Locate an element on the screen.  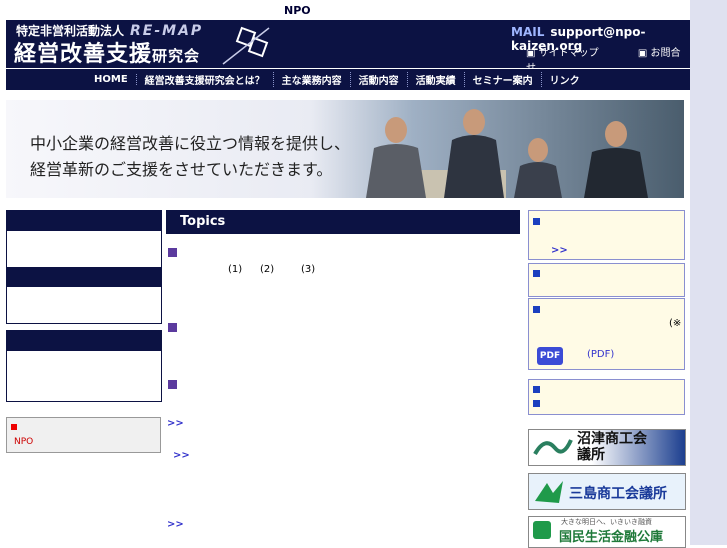
left-panel-2-header is located at coordinates (84, 341).